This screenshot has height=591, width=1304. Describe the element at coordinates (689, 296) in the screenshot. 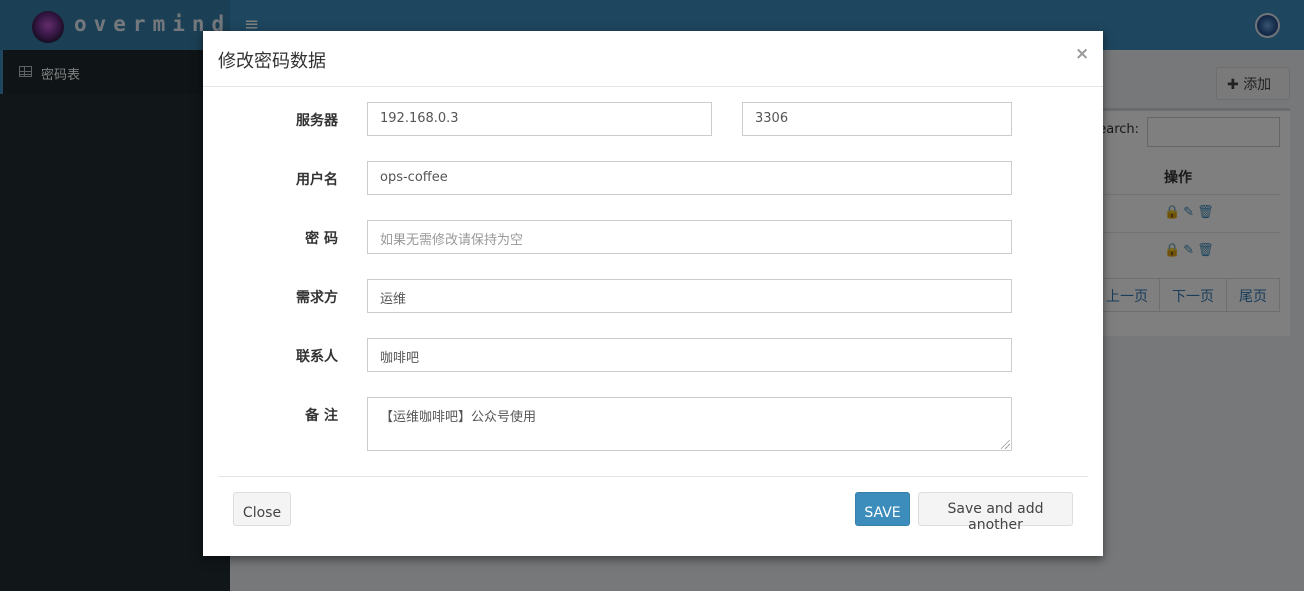

I see `requester-input: 运维` at that location.